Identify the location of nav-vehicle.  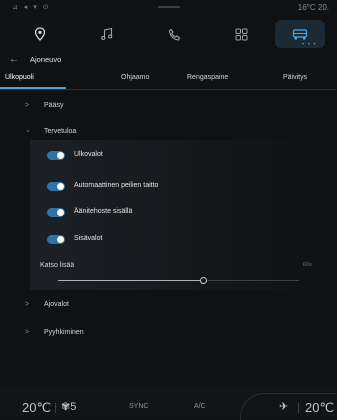
(300, 34).